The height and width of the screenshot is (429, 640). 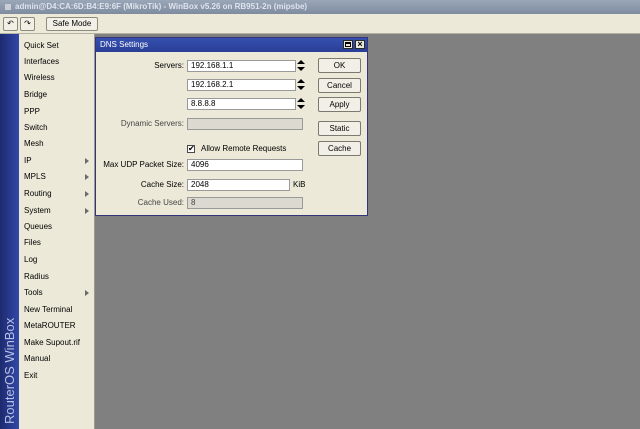 What do you see at coordinates (9, 370) in the screenshot?
I see `brand-vertical-title: RouterOS WinBox` at bounding box center [9, 370].